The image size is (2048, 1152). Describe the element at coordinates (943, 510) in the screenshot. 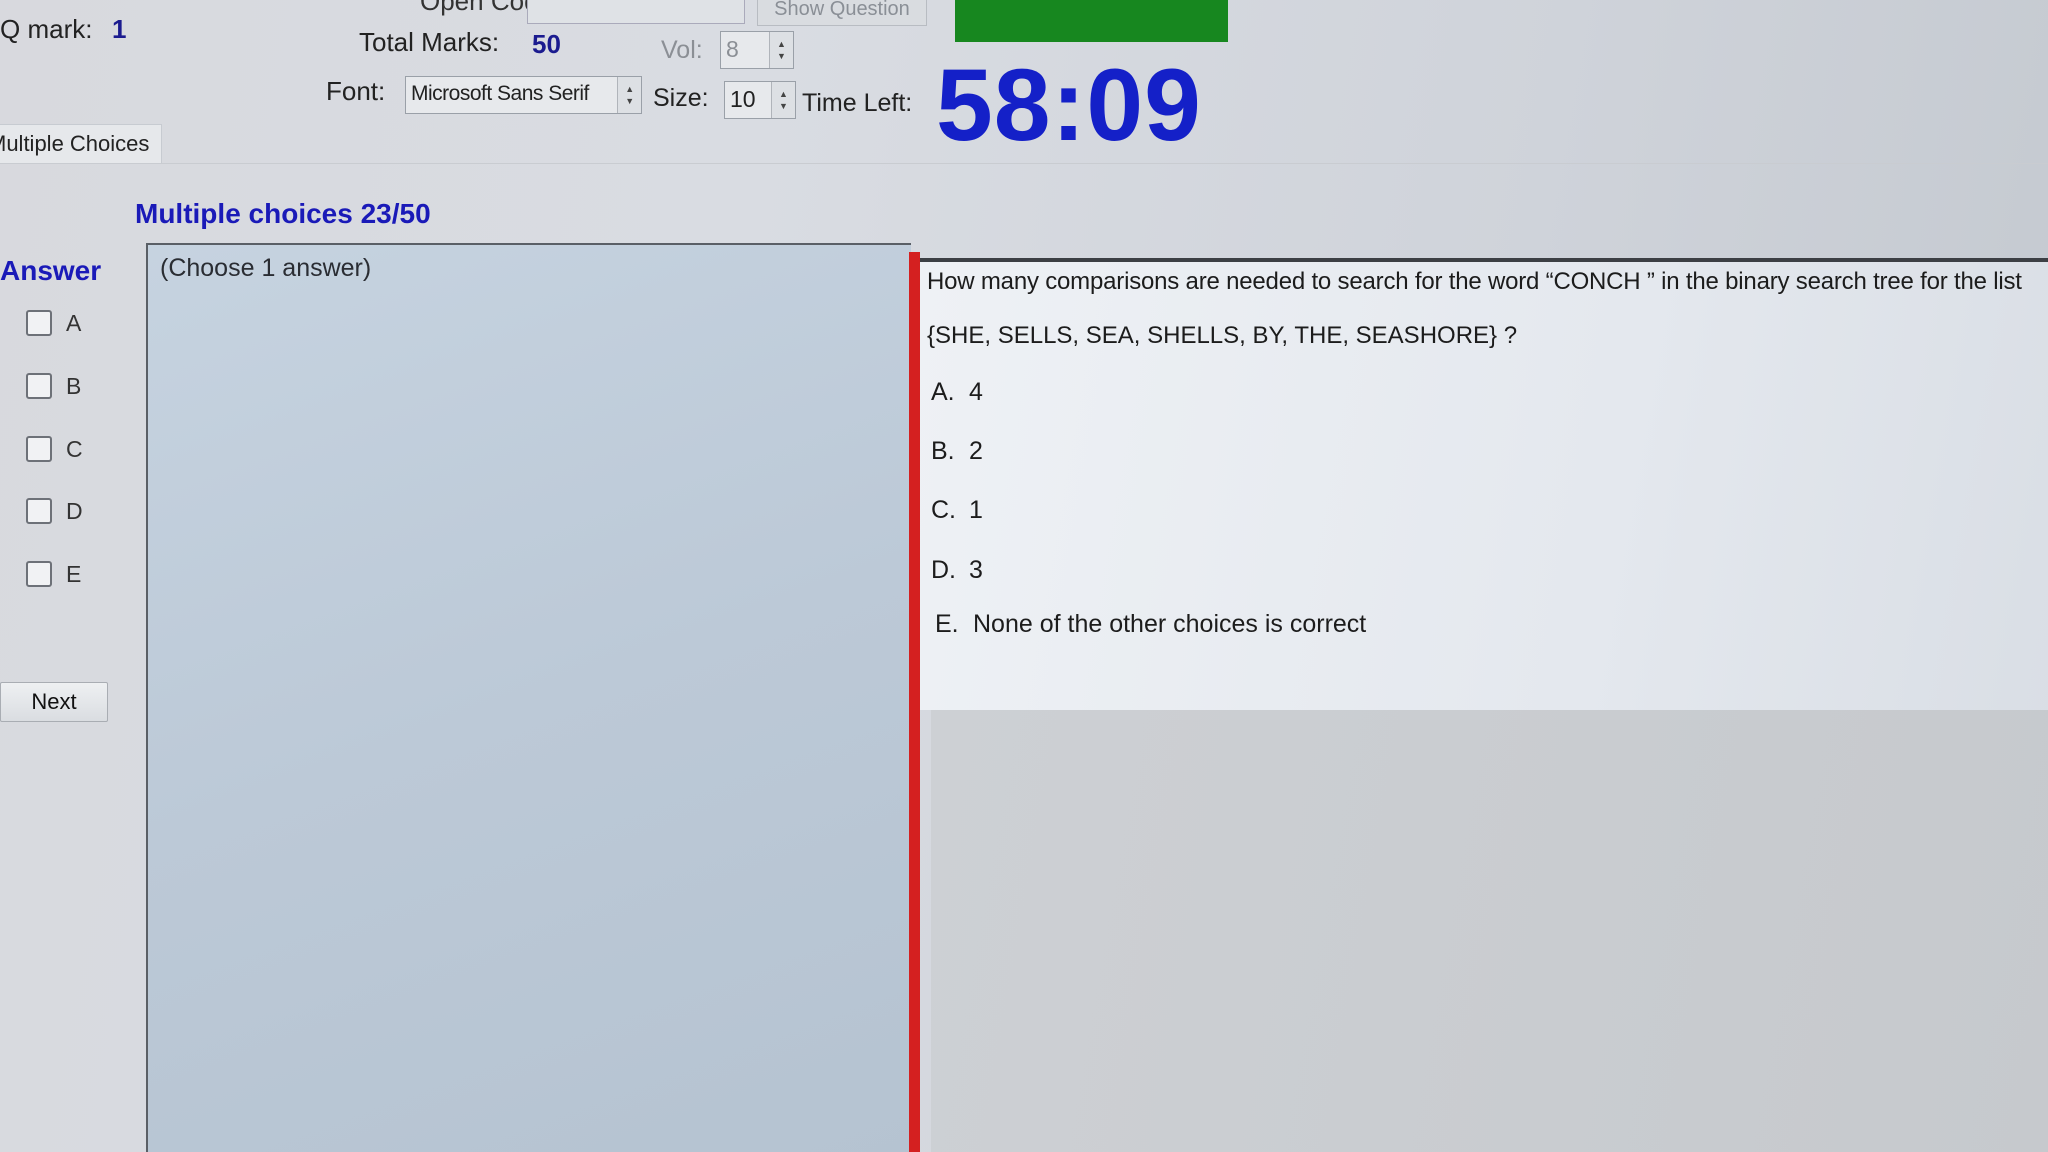

I see `choice-letter: C.` at that location.